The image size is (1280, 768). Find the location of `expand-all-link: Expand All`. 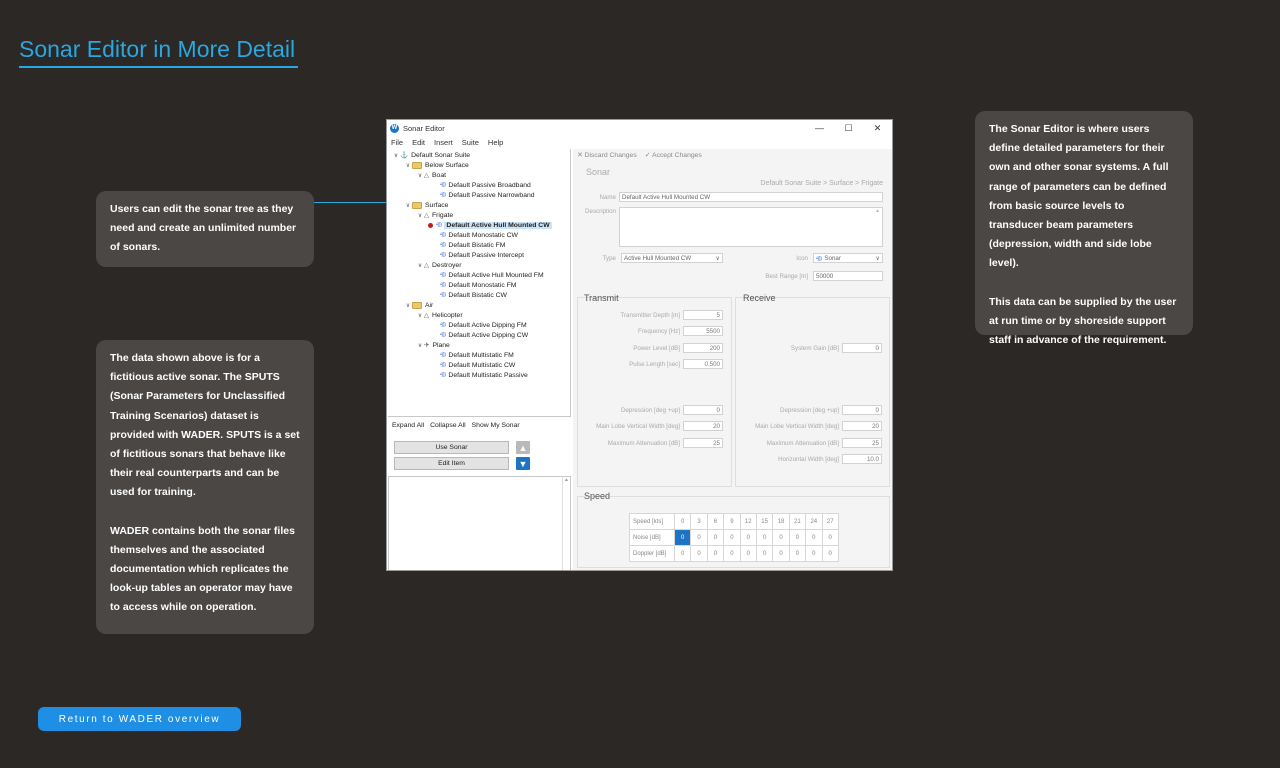

expand-all-link: Expand All is located at coordinates (408, 425).